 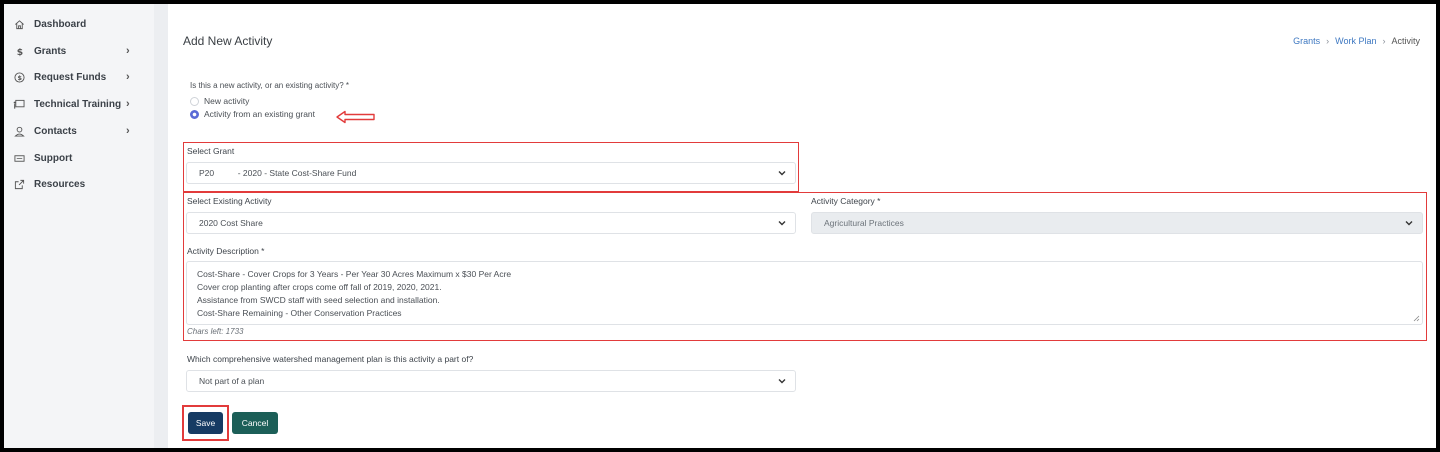 What do you see at coordinates (50, 51) in the screenshot?
I see `sidebar-item-label: Grants` at bounding box center [50, 51].